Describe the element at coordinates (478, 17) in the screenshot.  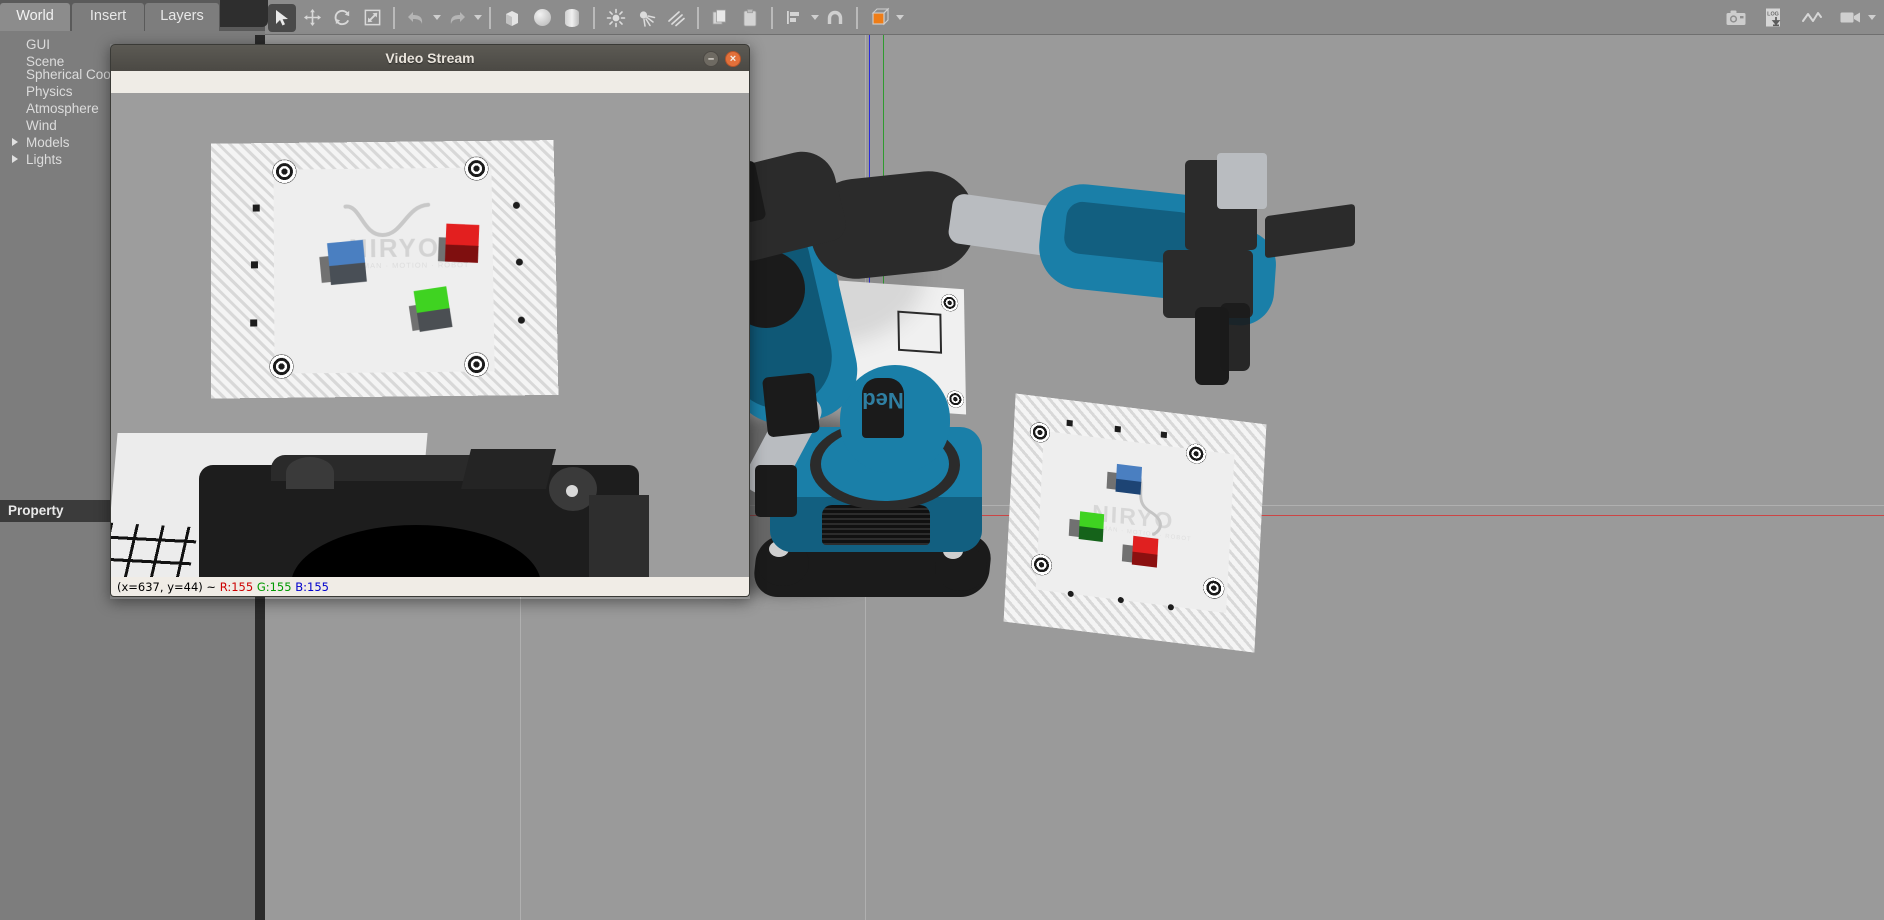
I see `redo-history-dropdown` at that location.